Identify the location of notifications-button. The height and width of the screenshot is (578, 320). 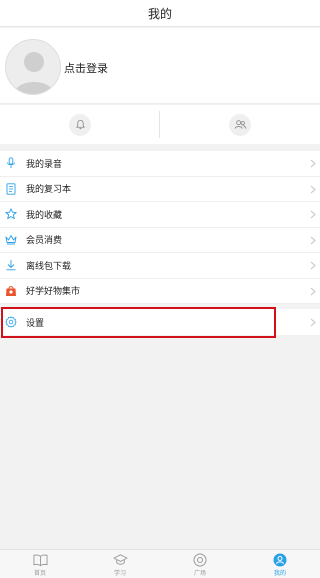
(80, 124).